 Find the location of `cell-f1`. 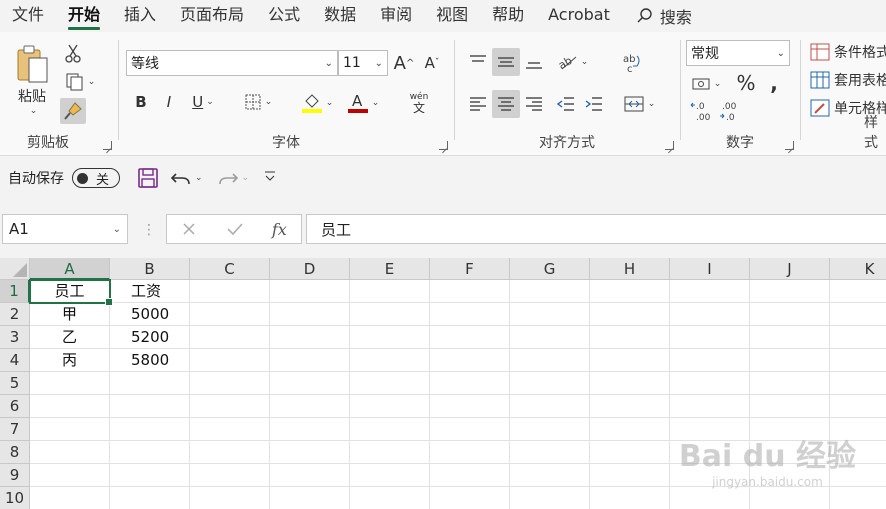

cell-f1 is located at coordinates (470, 291).